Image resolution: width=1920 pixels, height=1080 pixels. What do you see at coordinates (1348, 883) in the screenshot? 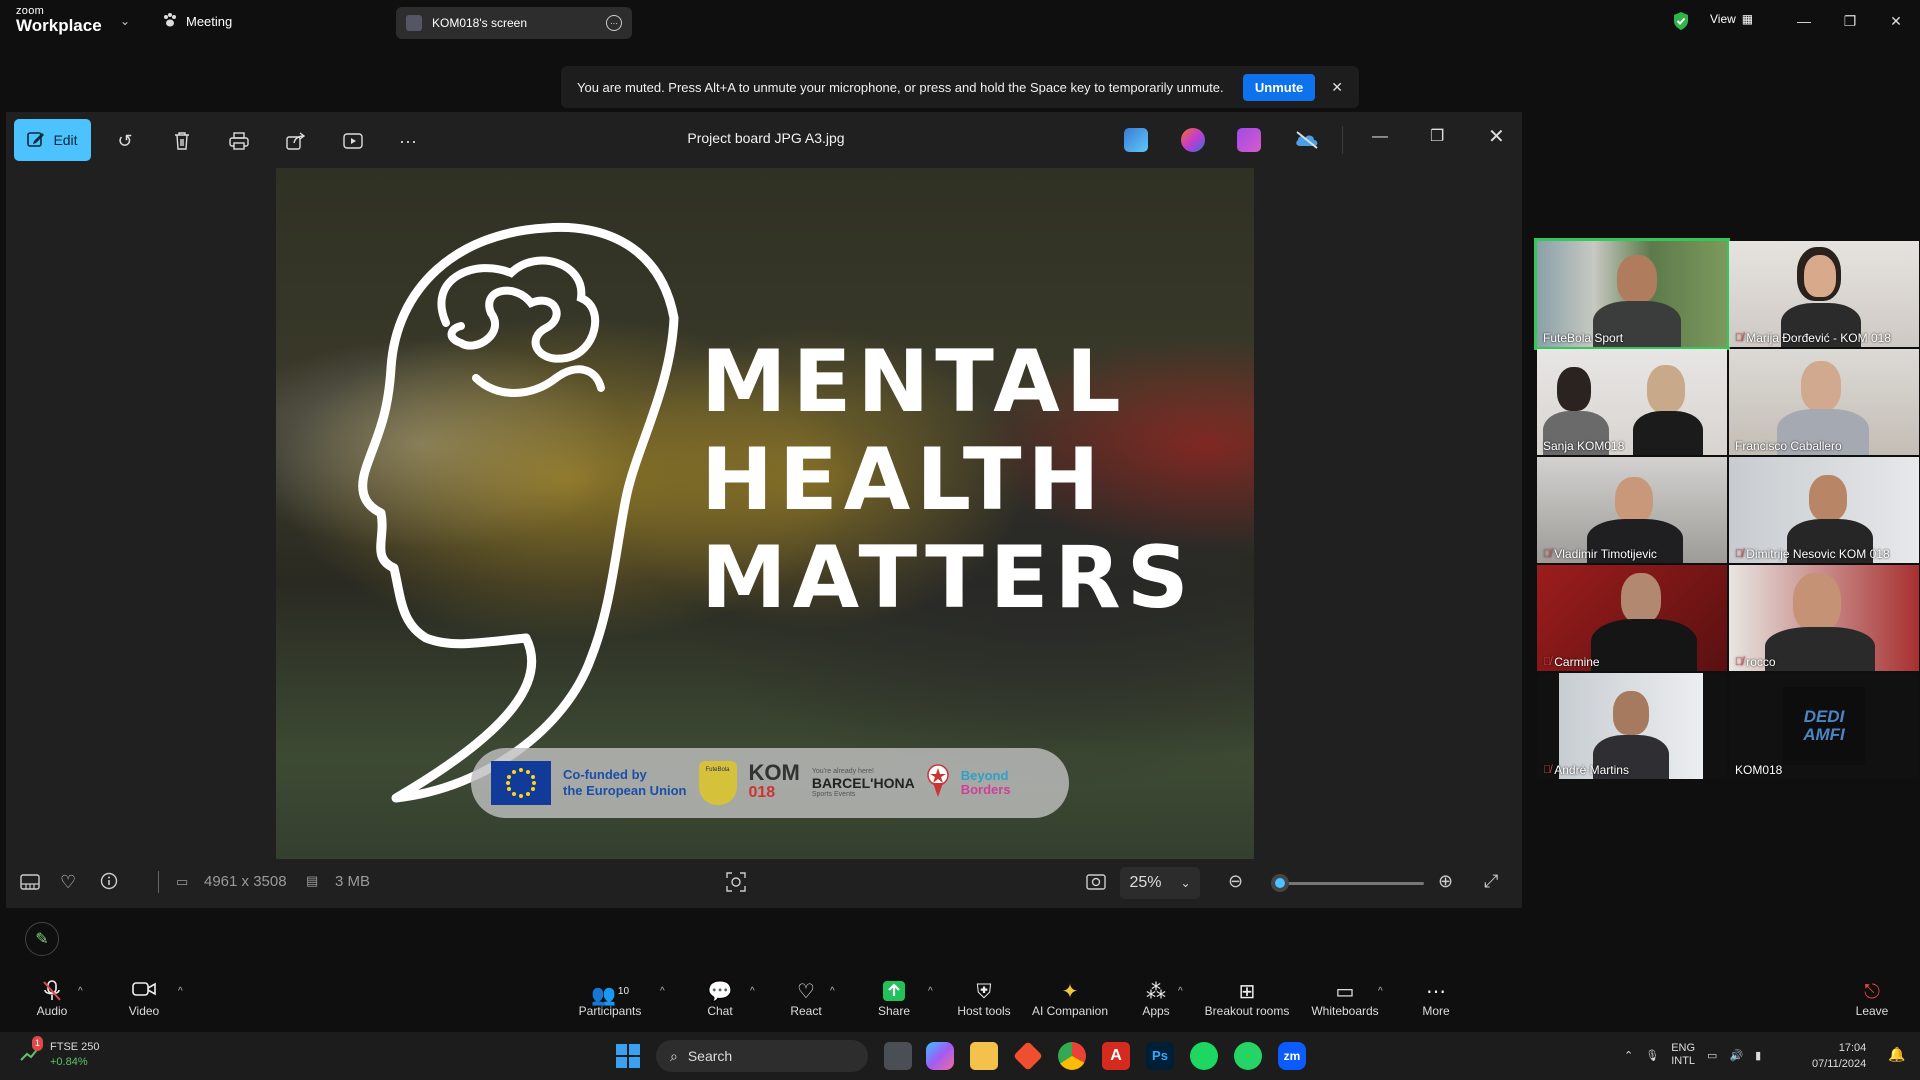
I see `zoom-slider-track` at bounding box center [1348, 883].